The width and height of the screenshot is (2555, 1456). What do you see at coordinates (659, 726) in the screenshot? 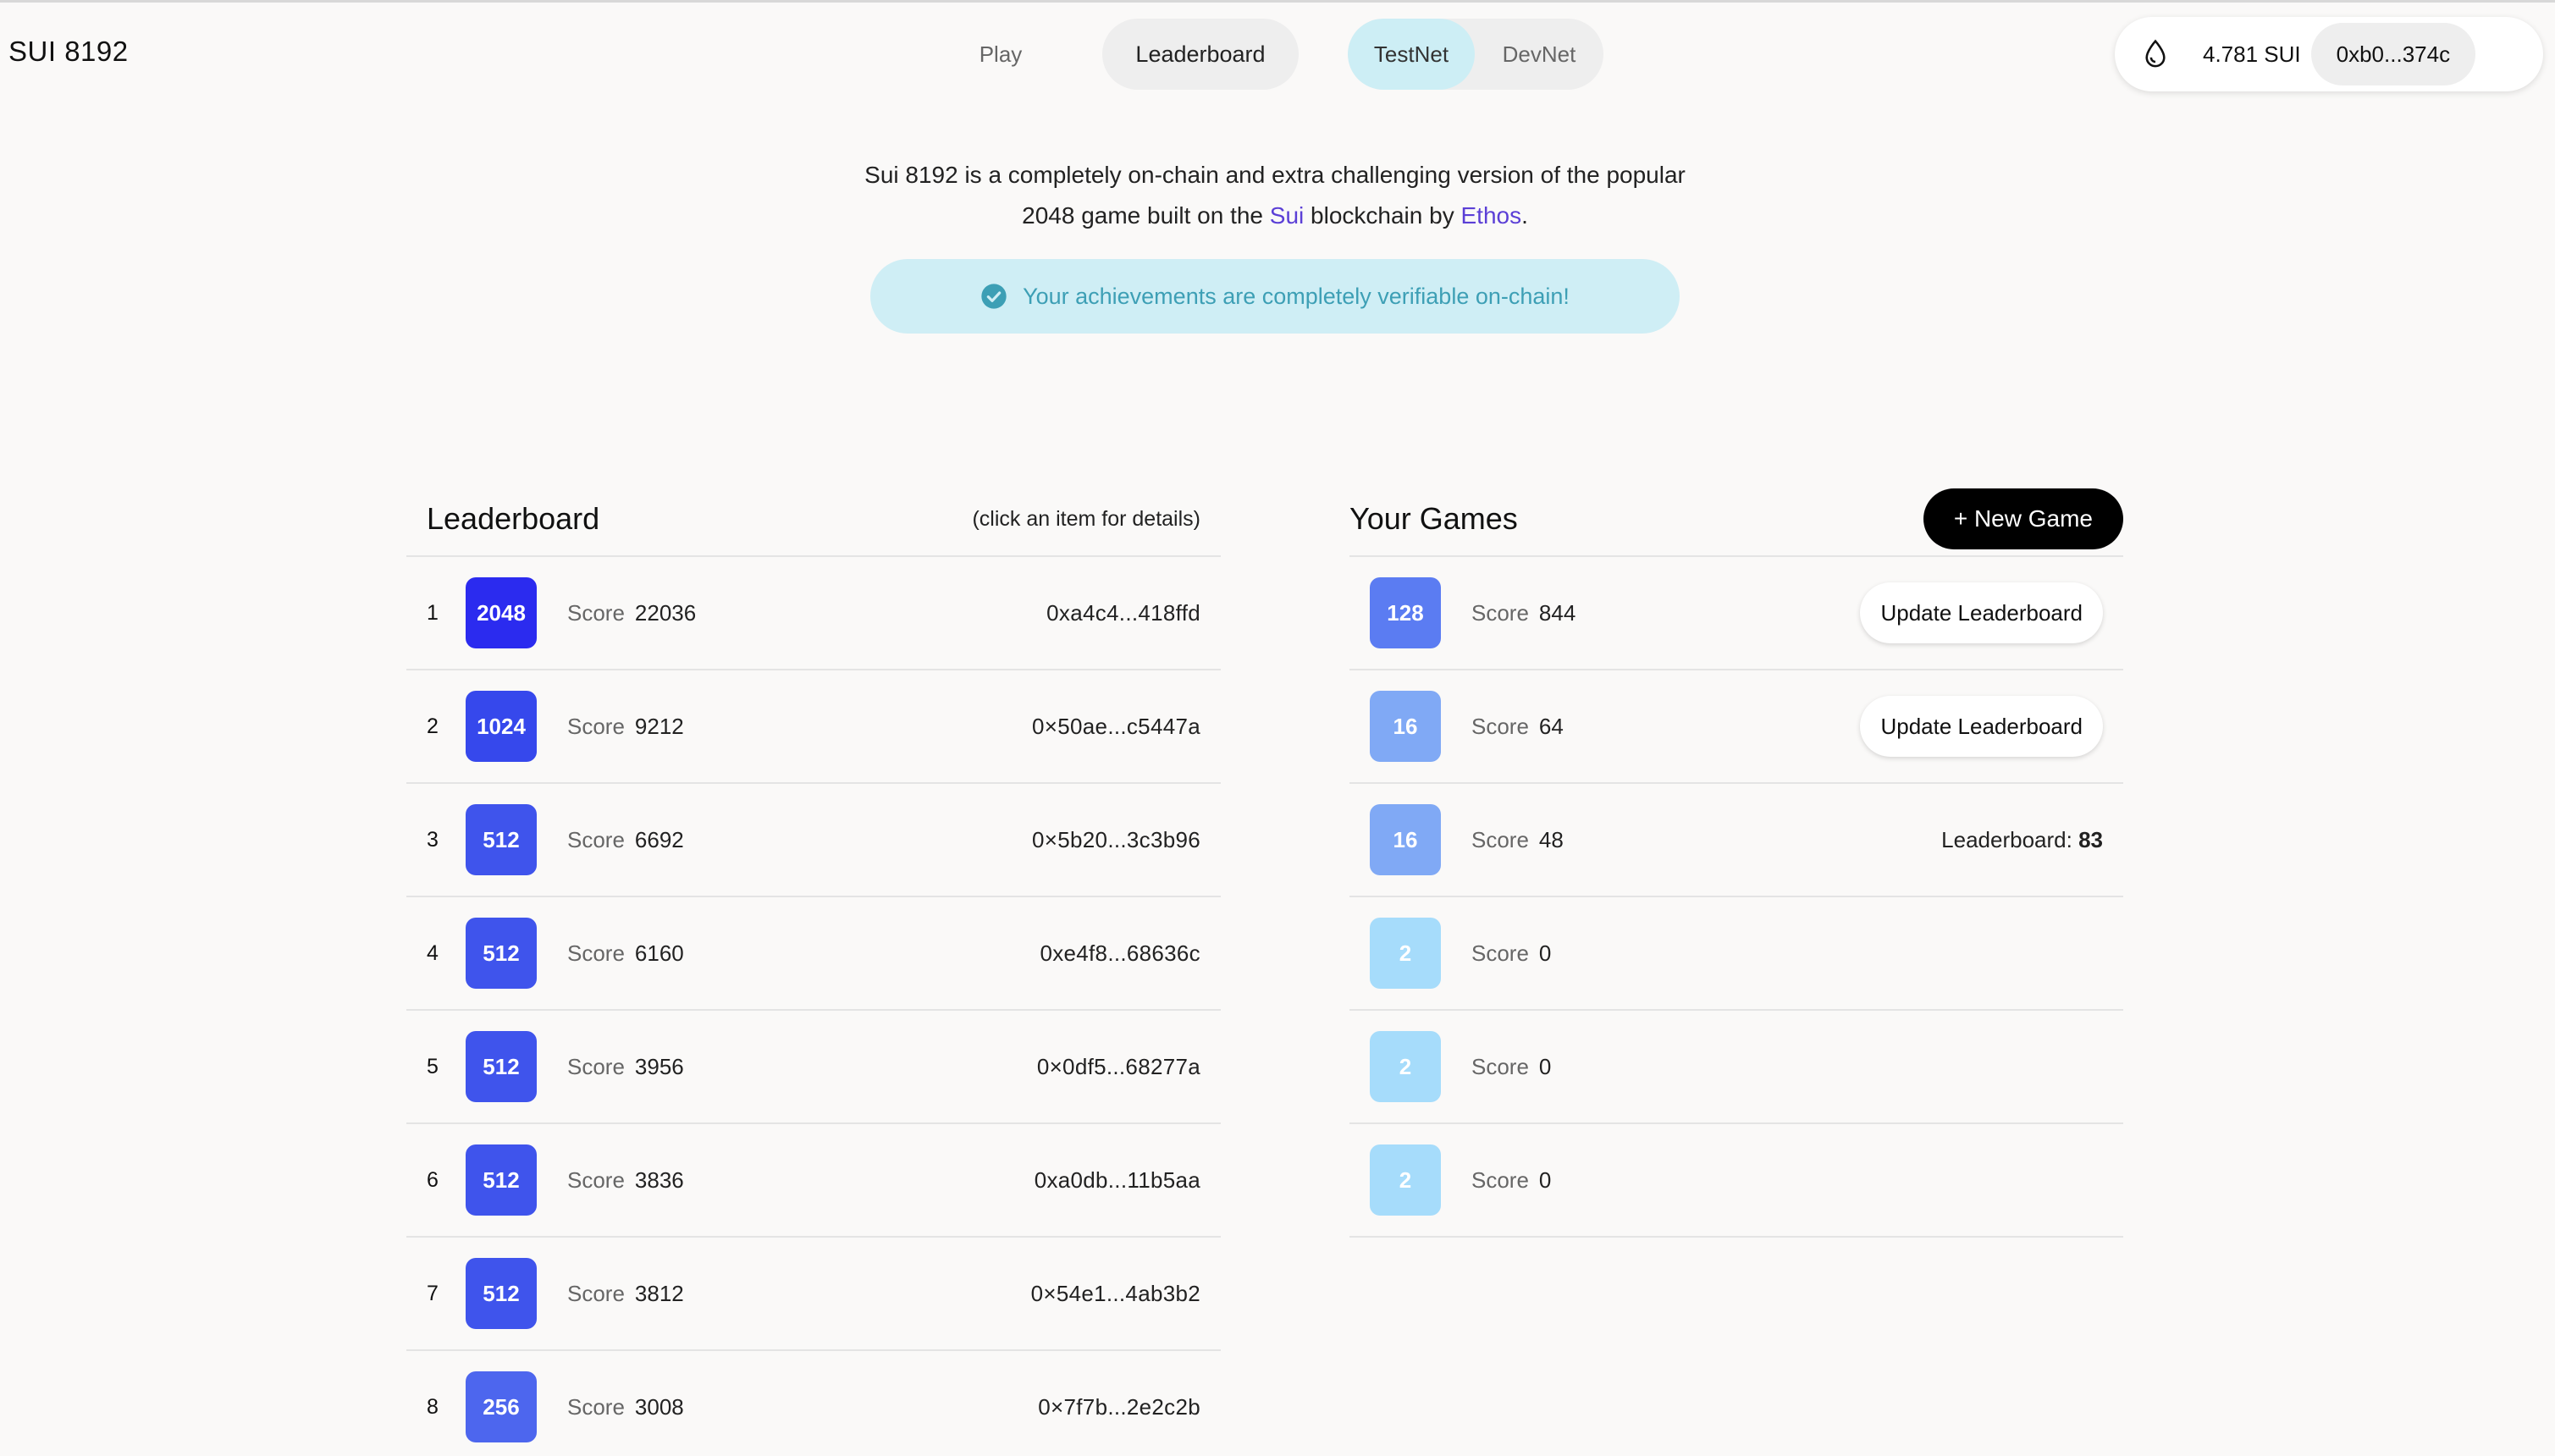
I see `score-value: 9212` at bounding box center [659, 726].